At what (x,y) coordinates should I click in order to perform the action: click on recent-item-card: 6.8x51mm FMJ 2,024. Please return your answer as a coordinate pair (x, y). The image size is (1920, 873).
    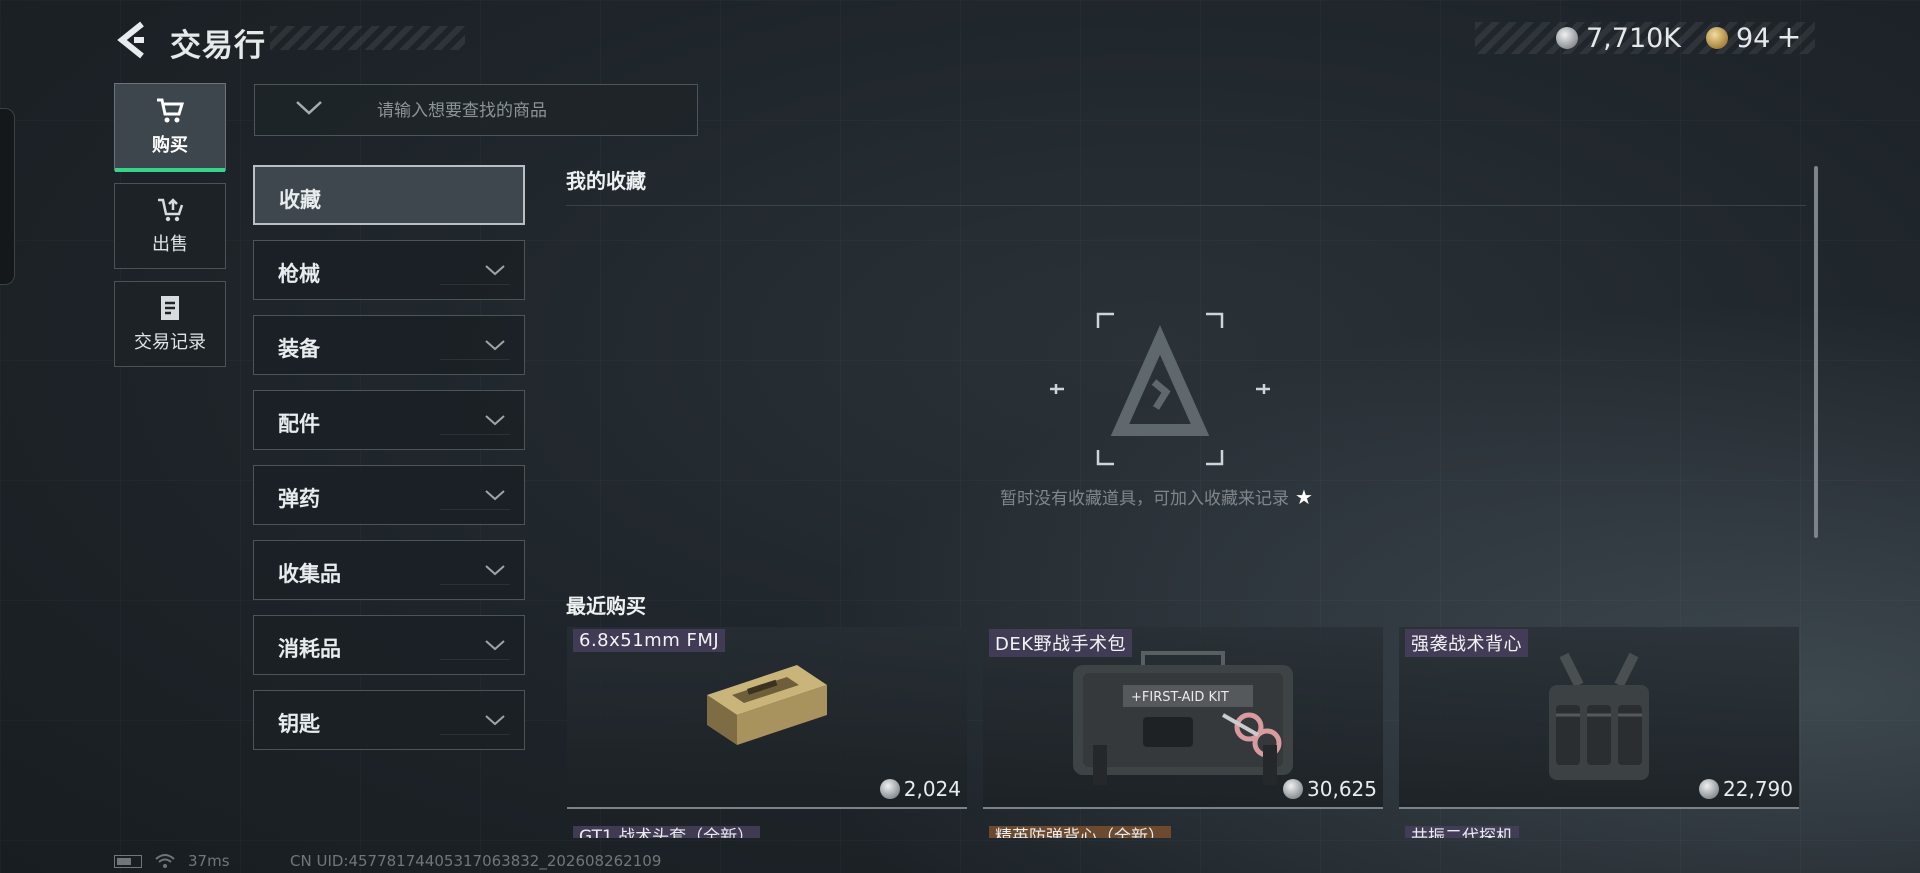
    Looking at the image, I should click on (767, 718).